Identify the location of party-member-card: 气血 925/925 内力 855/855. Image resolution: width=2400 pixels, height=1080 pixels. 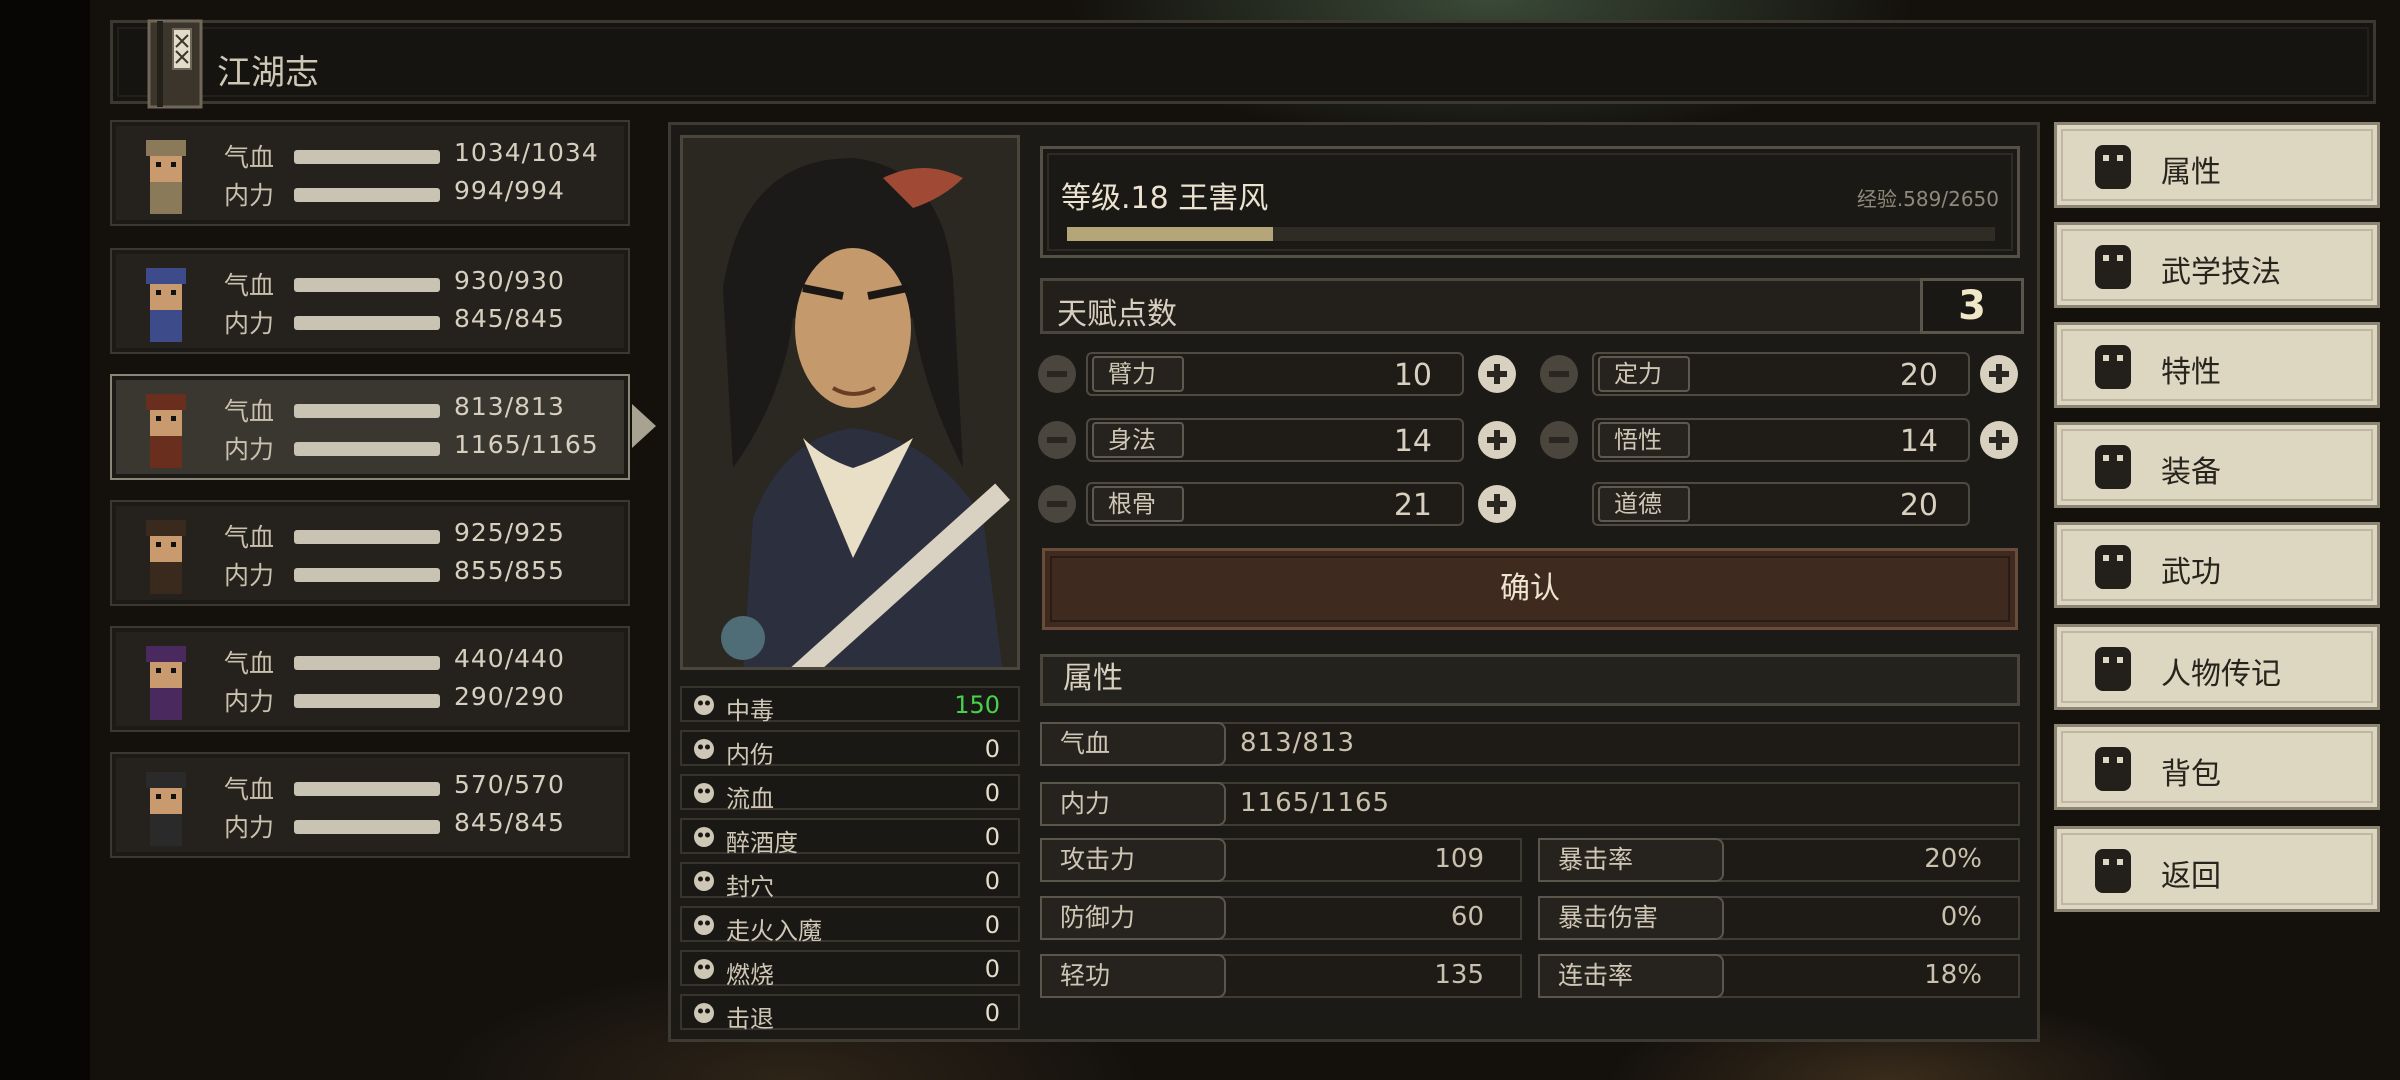
(370, 553).